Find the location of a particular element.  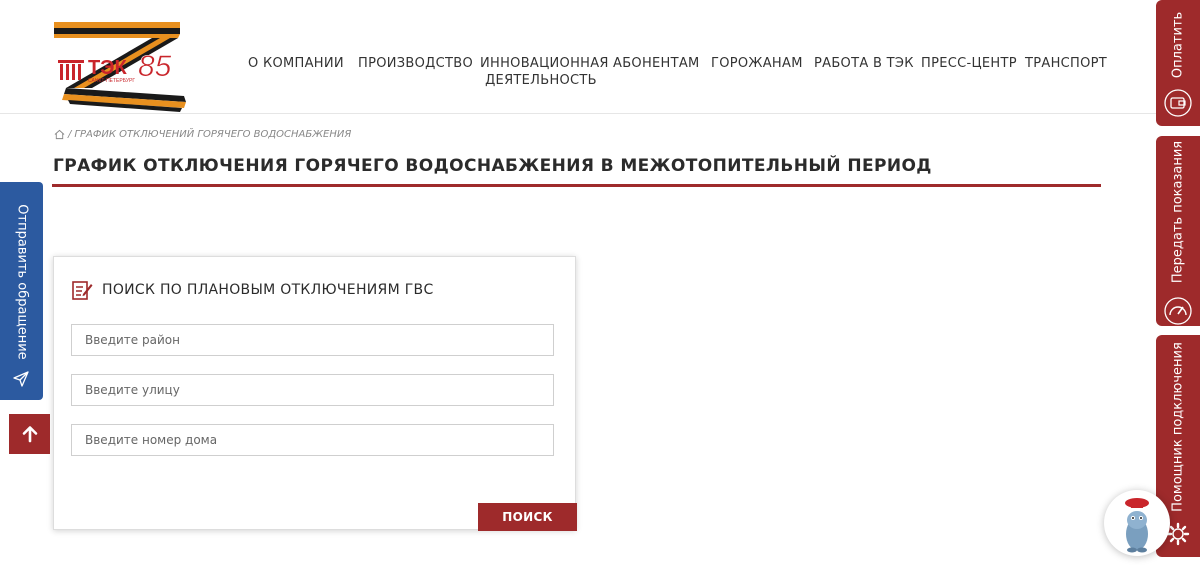

assistant-mascot-button is located at coordinates (1137, 523).